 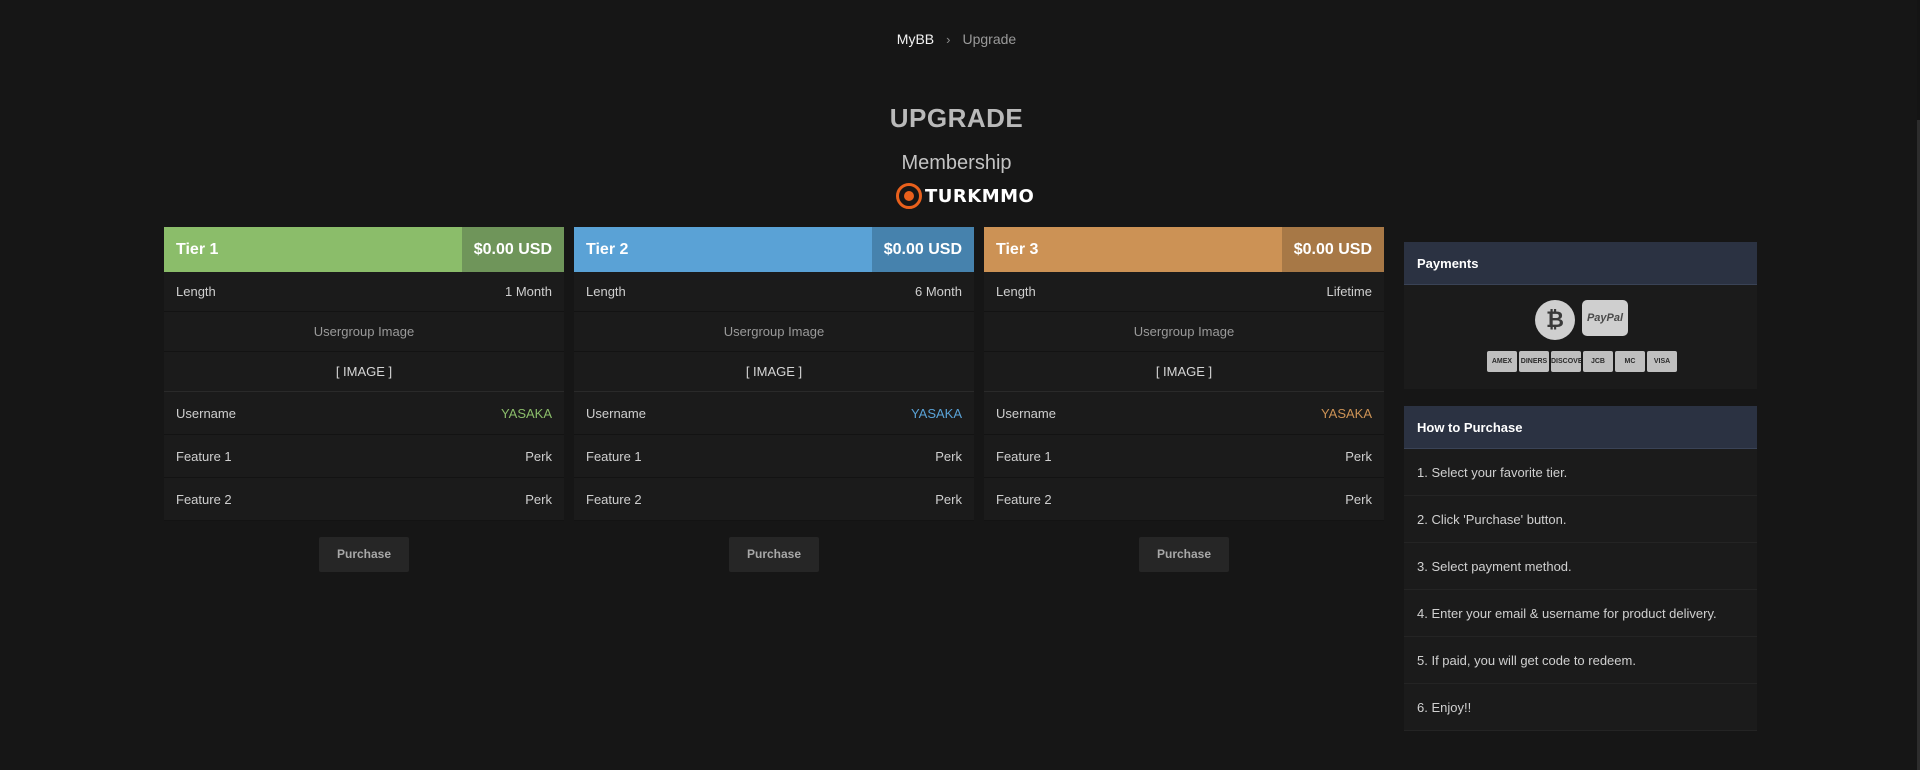 What do you see at coordinates (989, 39) in the screenshot?
I see `breadcrumb-current: Upgrade` at bounding box center [989, 39].